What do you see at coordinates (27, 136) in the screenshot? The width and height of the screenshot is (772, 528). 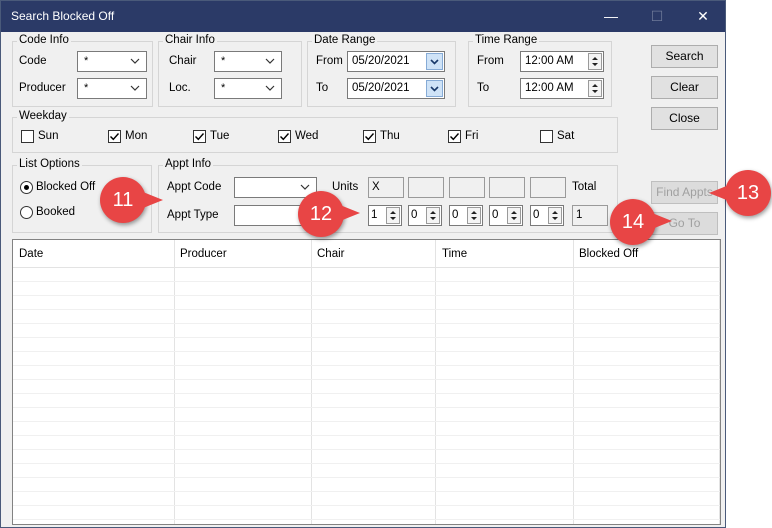 I see `weekday-checkbox-sun` at bounding box center [27, 136].